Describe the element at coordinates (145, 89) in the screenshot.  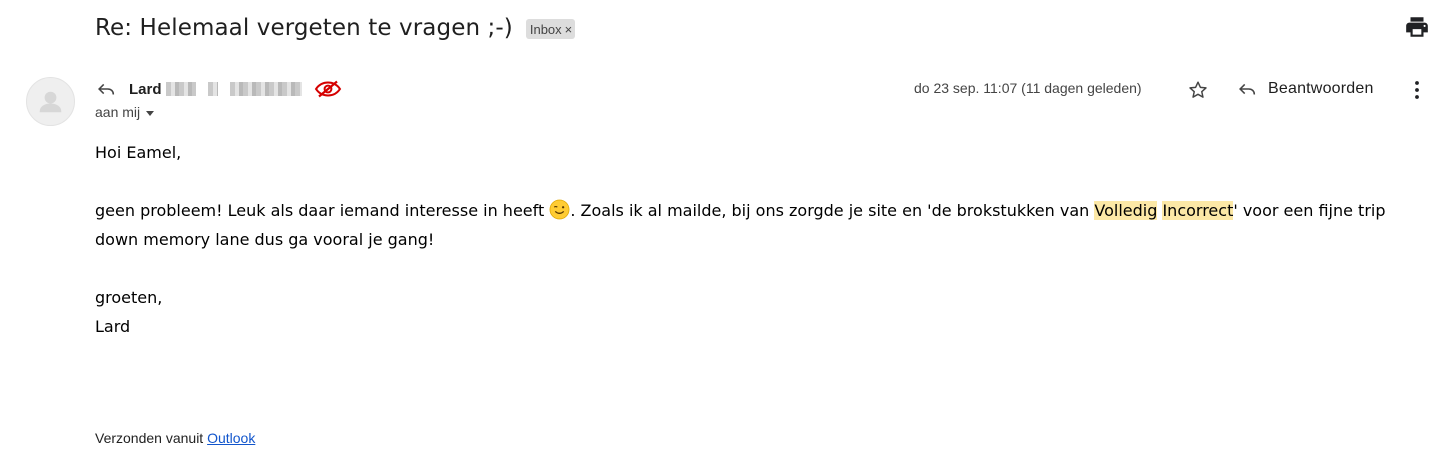
I see `sender-name: Lard` at that location.